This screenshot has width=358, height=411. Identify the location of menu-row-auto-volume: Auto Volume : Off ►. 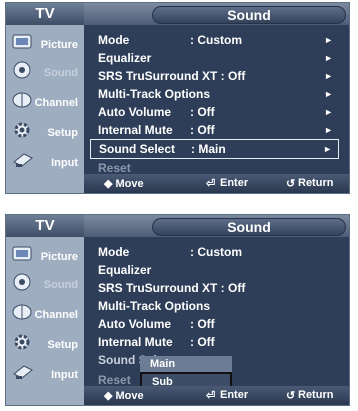
(214, 112).